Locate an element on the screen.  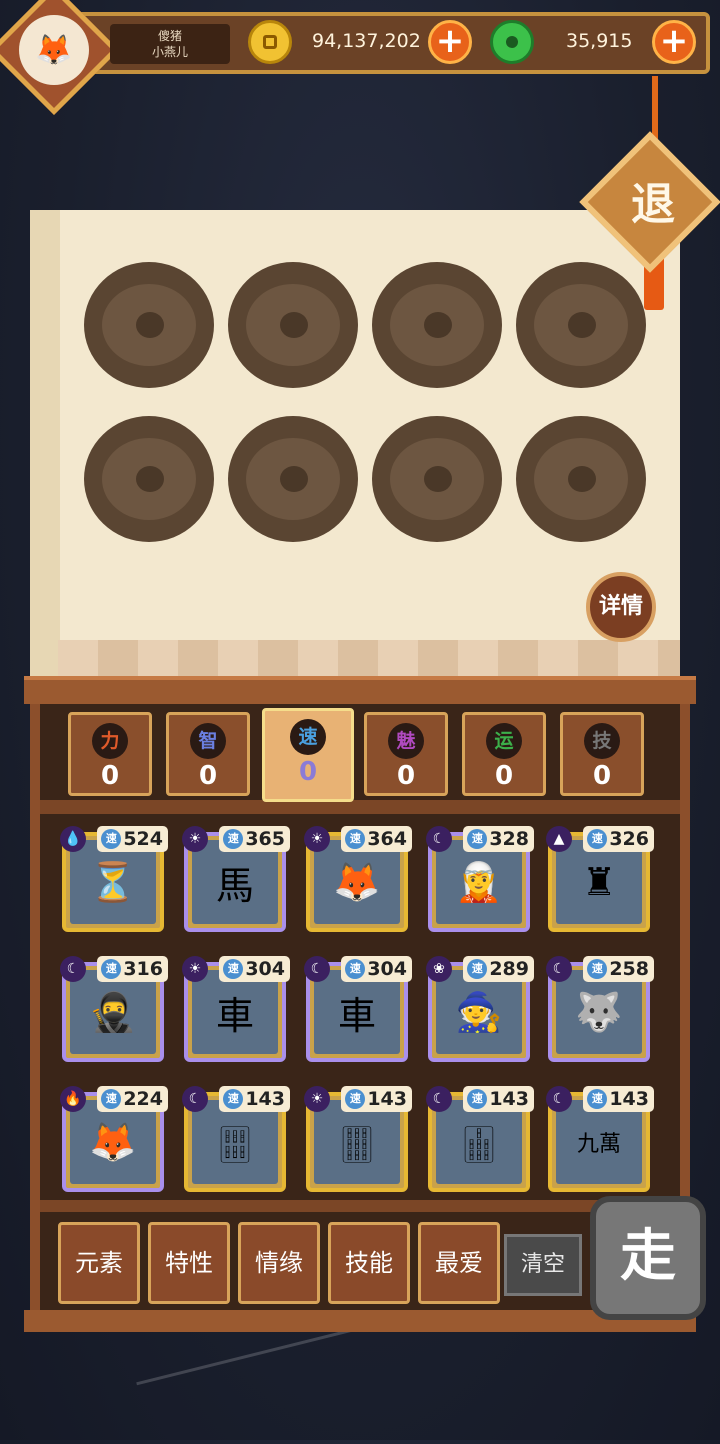
filter-button-1: 特性 is located at coordinates (189, 1263).